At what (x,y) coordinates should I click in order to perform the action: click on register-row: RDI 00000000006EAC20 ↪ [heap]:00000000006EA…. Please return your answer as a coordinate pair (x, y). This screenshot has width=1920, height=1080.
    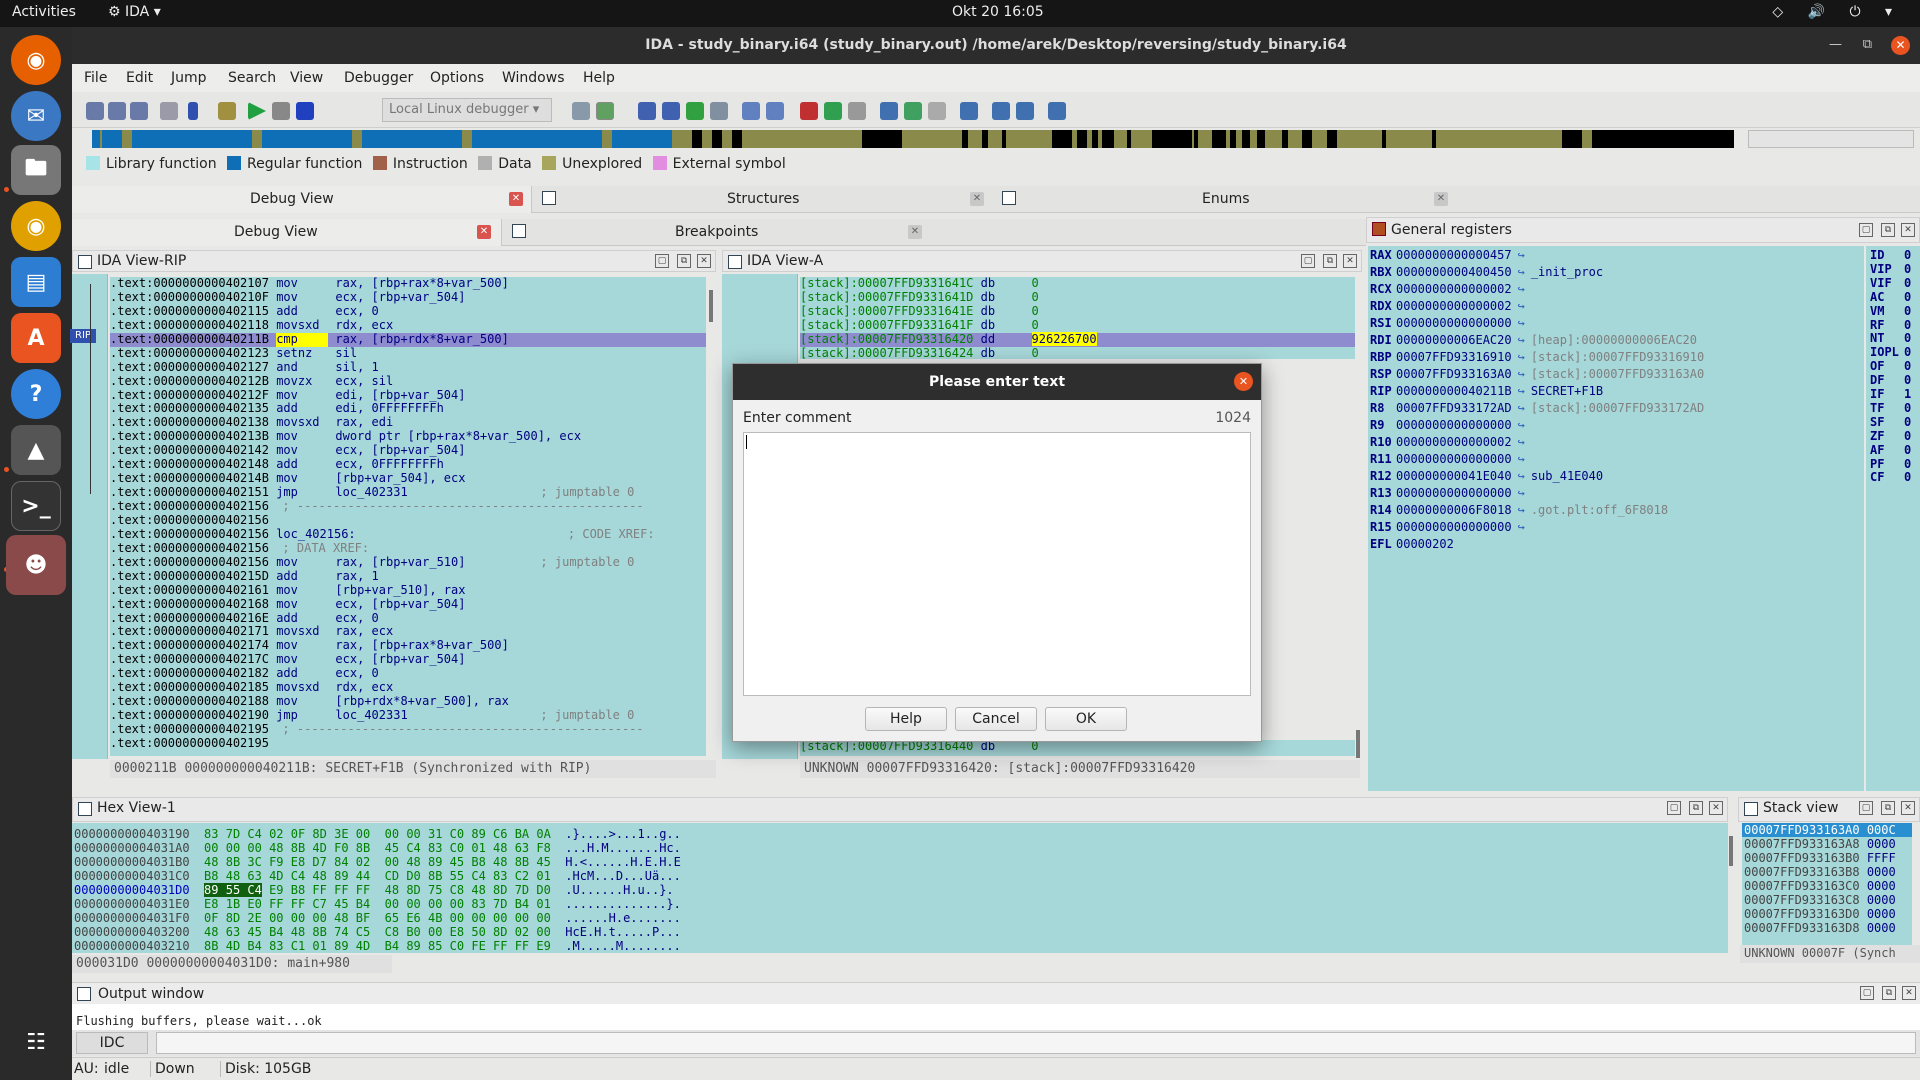
    Looking at the image, I should click on (1533, 341).